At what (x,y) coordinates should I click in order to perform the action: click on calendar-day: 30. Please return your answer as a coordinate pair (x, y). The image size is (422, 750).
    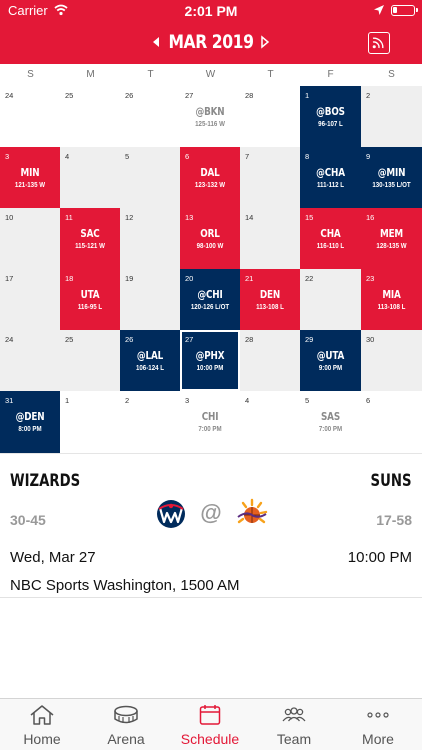
    Looking at the image, I should click on (391, 360).